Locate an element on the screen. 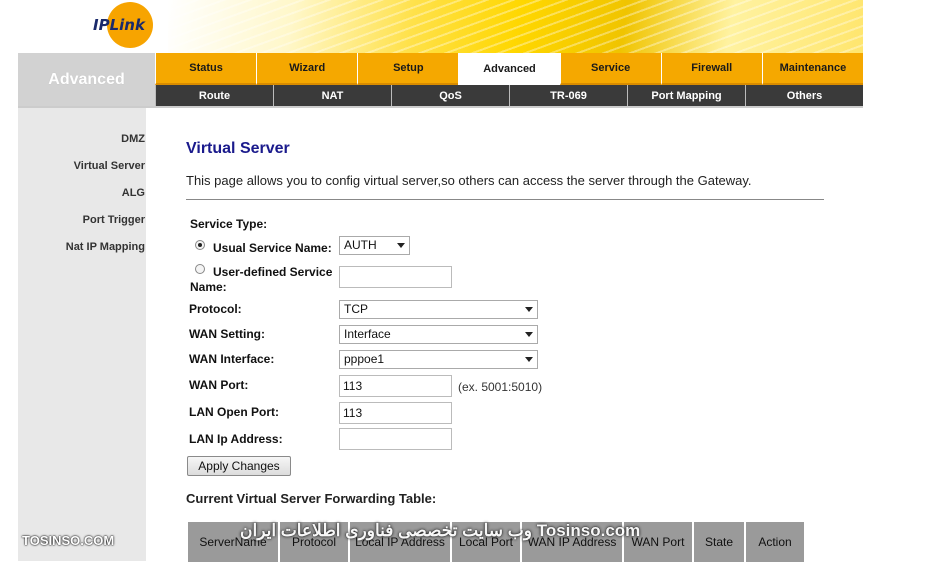  subtab-nat: NAT is located at coordinates (332, 96).